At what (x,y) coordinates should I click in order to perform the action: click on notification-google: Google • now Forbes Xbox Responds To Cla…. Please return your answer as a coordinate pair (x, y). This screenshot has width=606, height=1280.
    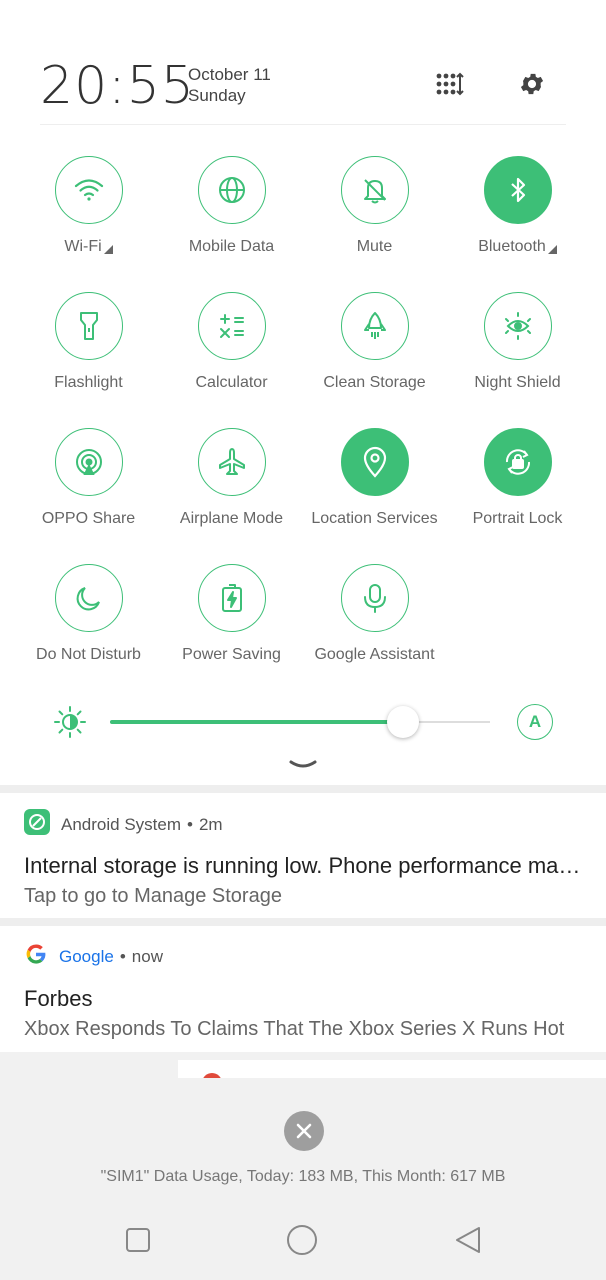
    Looking at the image, I should click on (303, 989).